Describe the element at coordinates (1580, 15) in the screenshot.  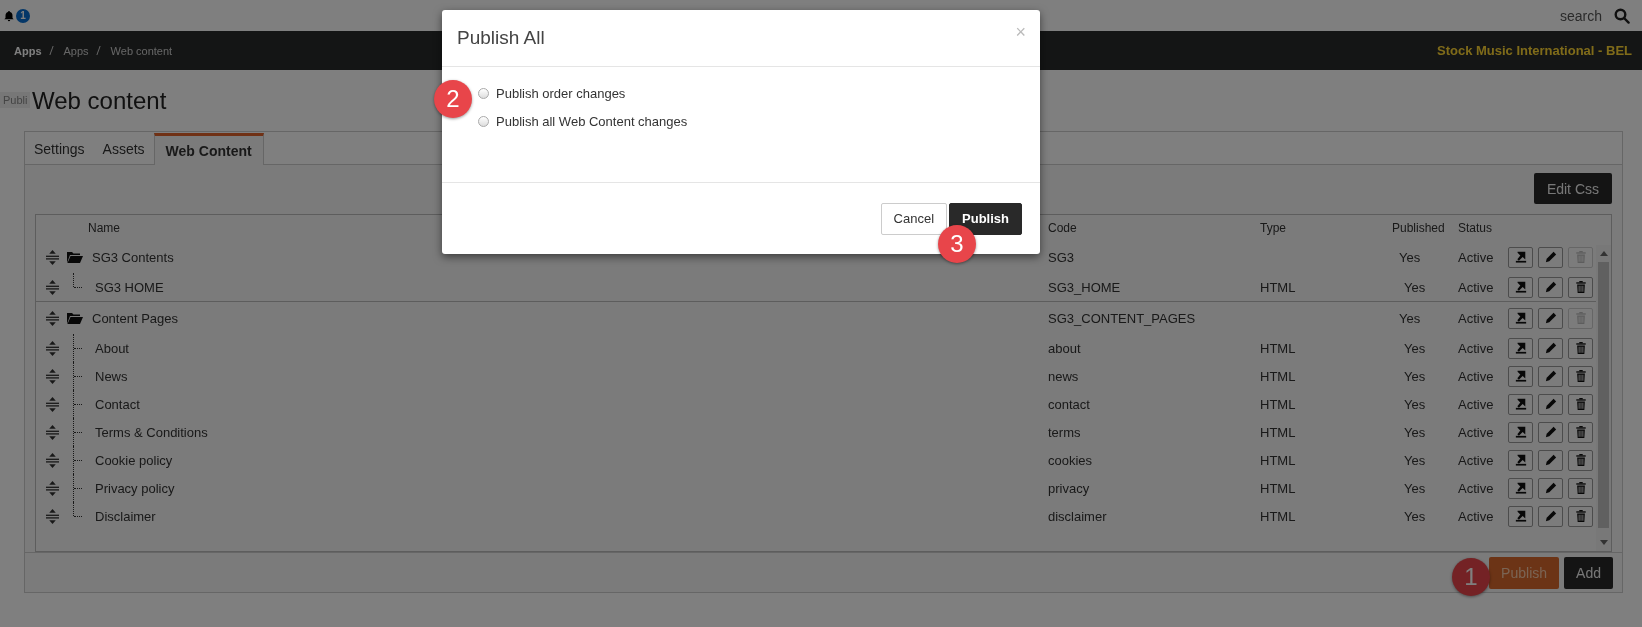
I see `search-label: search` at that location.